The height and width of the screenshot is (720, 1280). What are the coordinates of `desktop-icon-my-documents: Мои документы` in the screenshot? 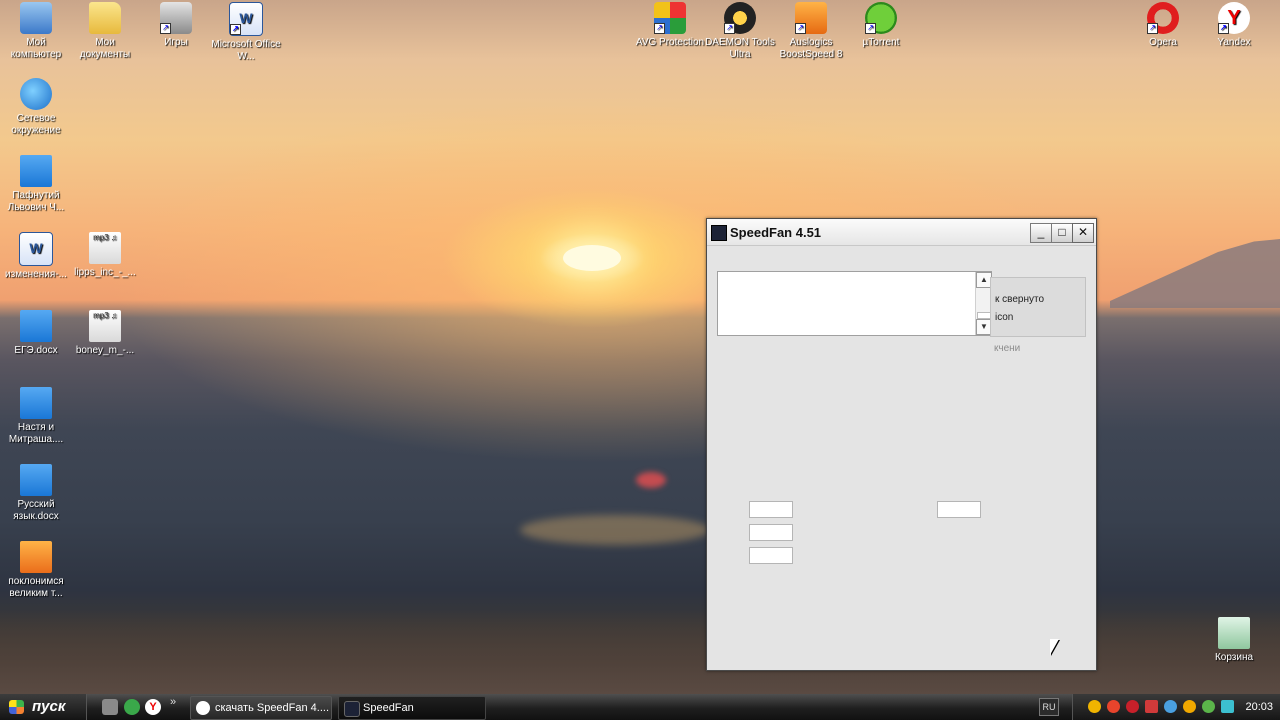 It's located at (105, 31).